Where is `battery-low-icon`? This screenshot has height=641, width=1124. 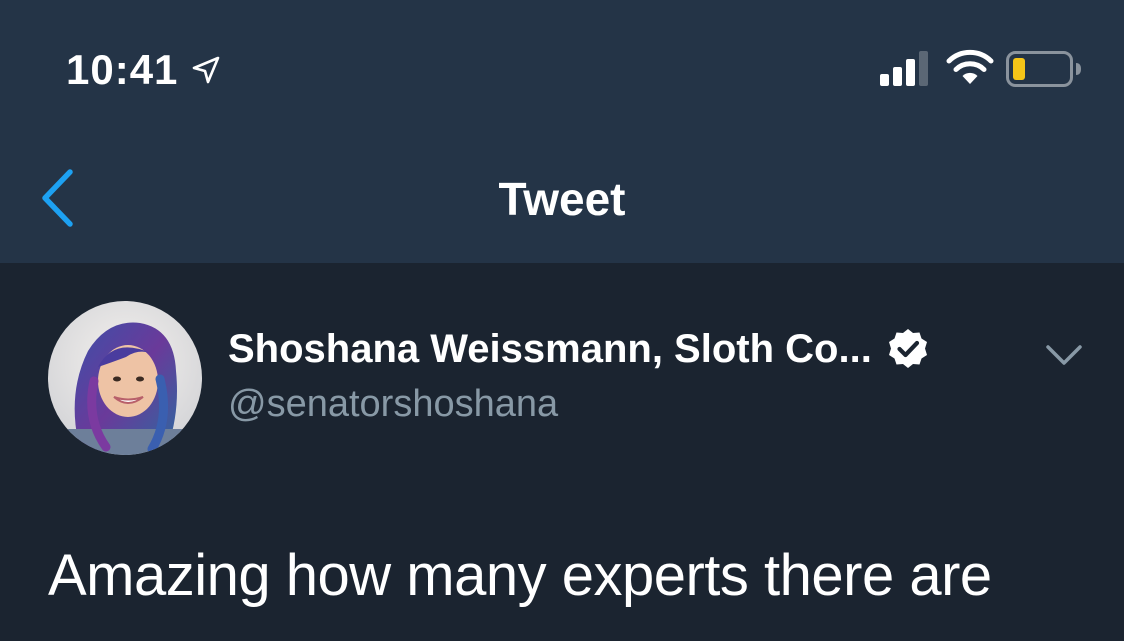
battery-low-icon is located at coordinates (1043, 69).